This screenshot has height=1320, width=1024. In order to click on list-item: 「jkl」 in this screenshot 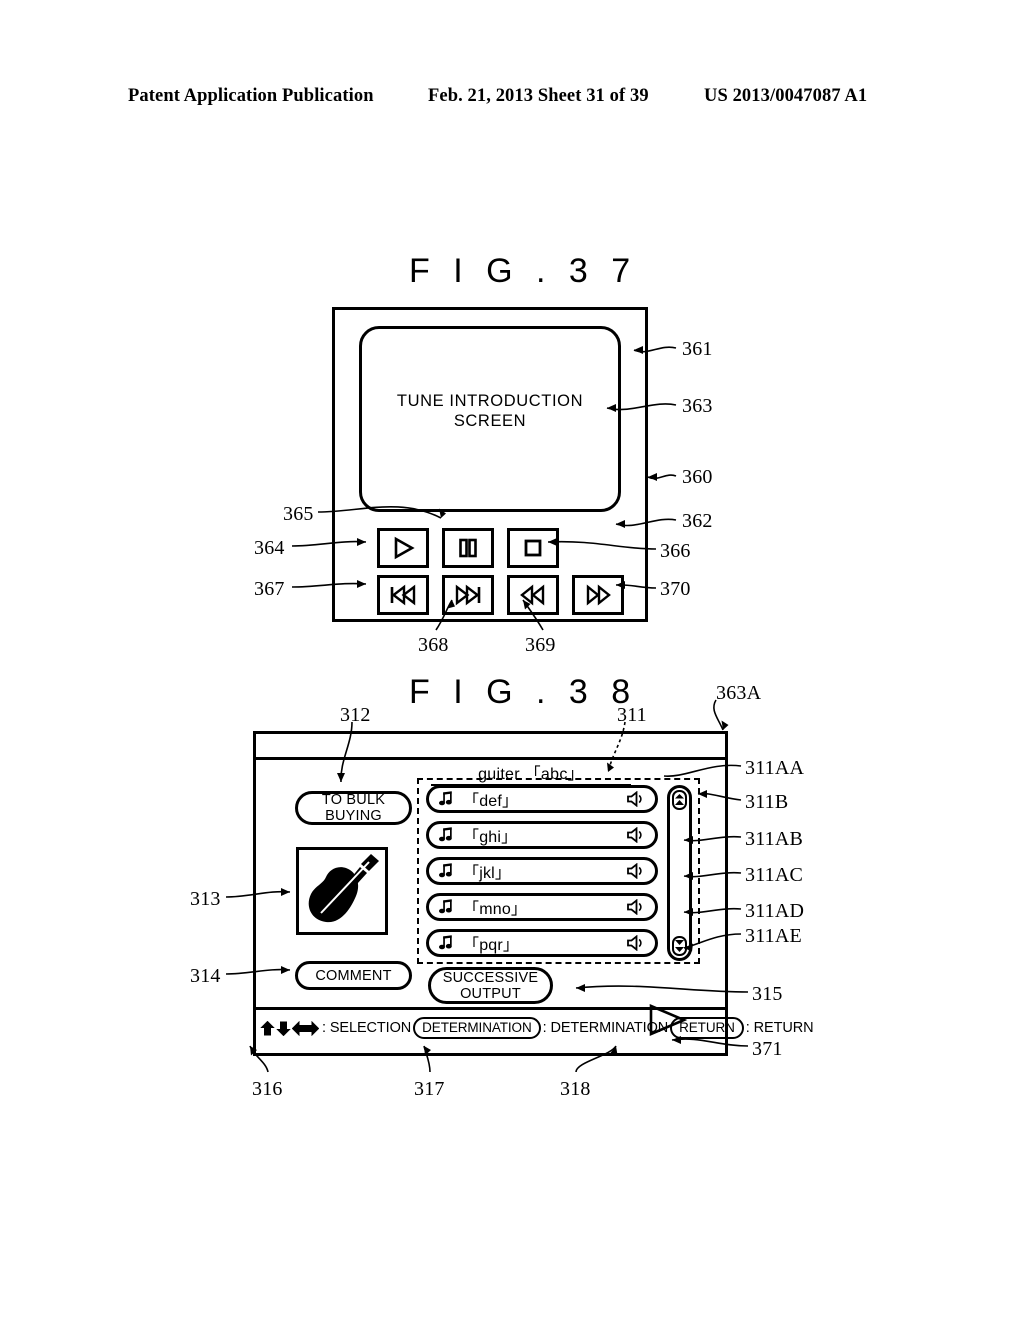, I will do `click(542, 871)`.